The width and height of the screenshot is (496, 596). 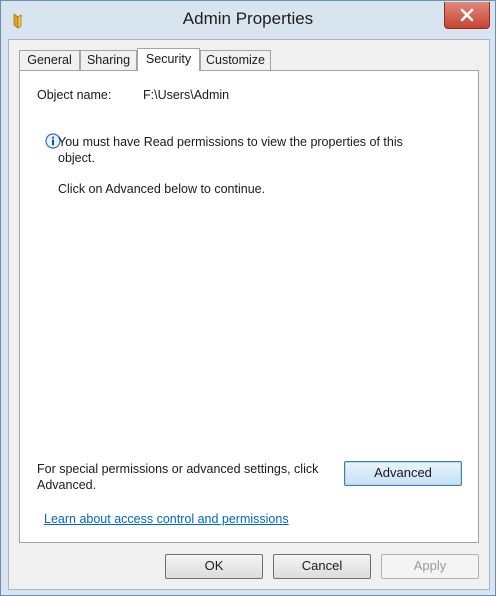 I want to click on continue-message: Click on Advanced below to continue., so click(x=162, y=189).